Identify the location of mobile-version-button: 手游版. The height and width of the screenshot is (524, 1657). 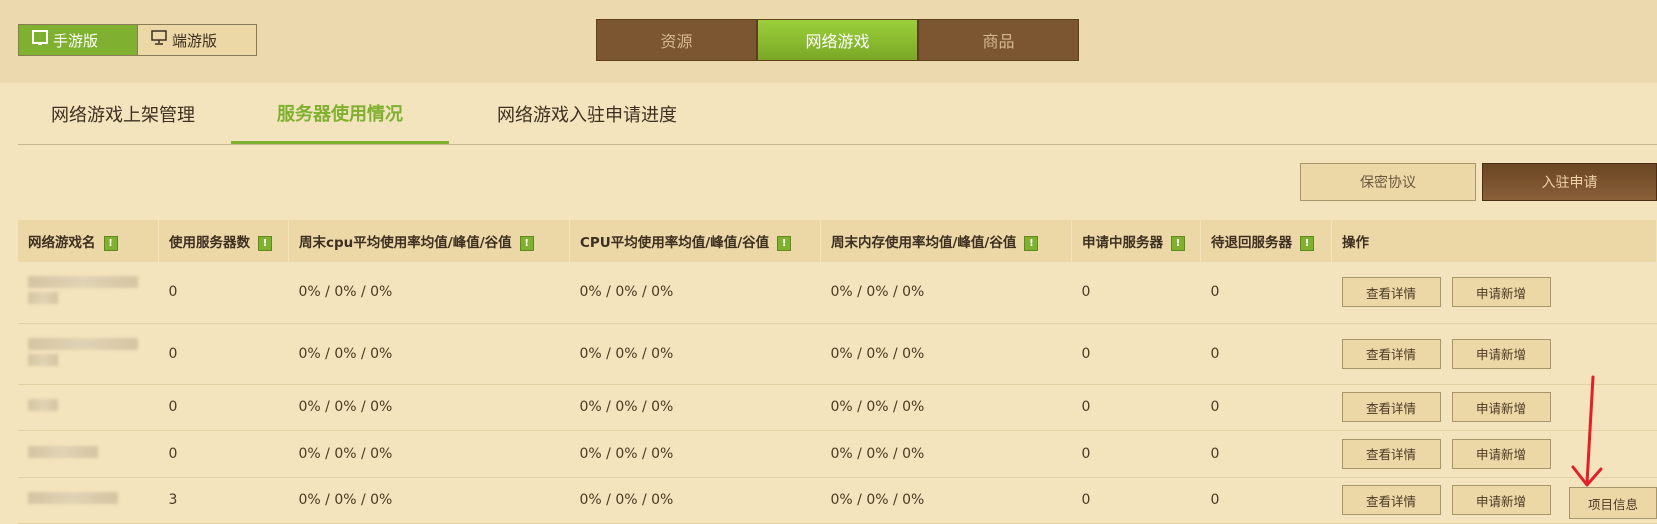
(78, 40).